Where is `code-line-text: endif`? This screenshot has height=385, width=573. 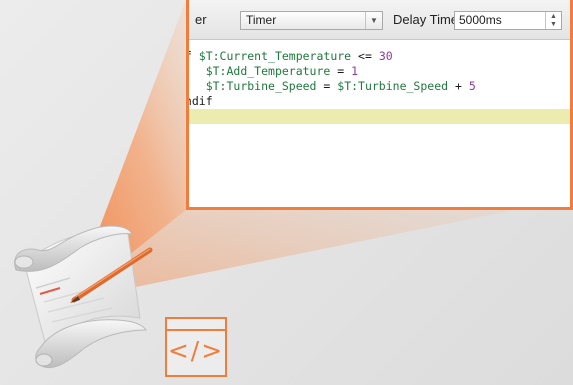 code-line-text: endif is located at coordinates (201, 101).